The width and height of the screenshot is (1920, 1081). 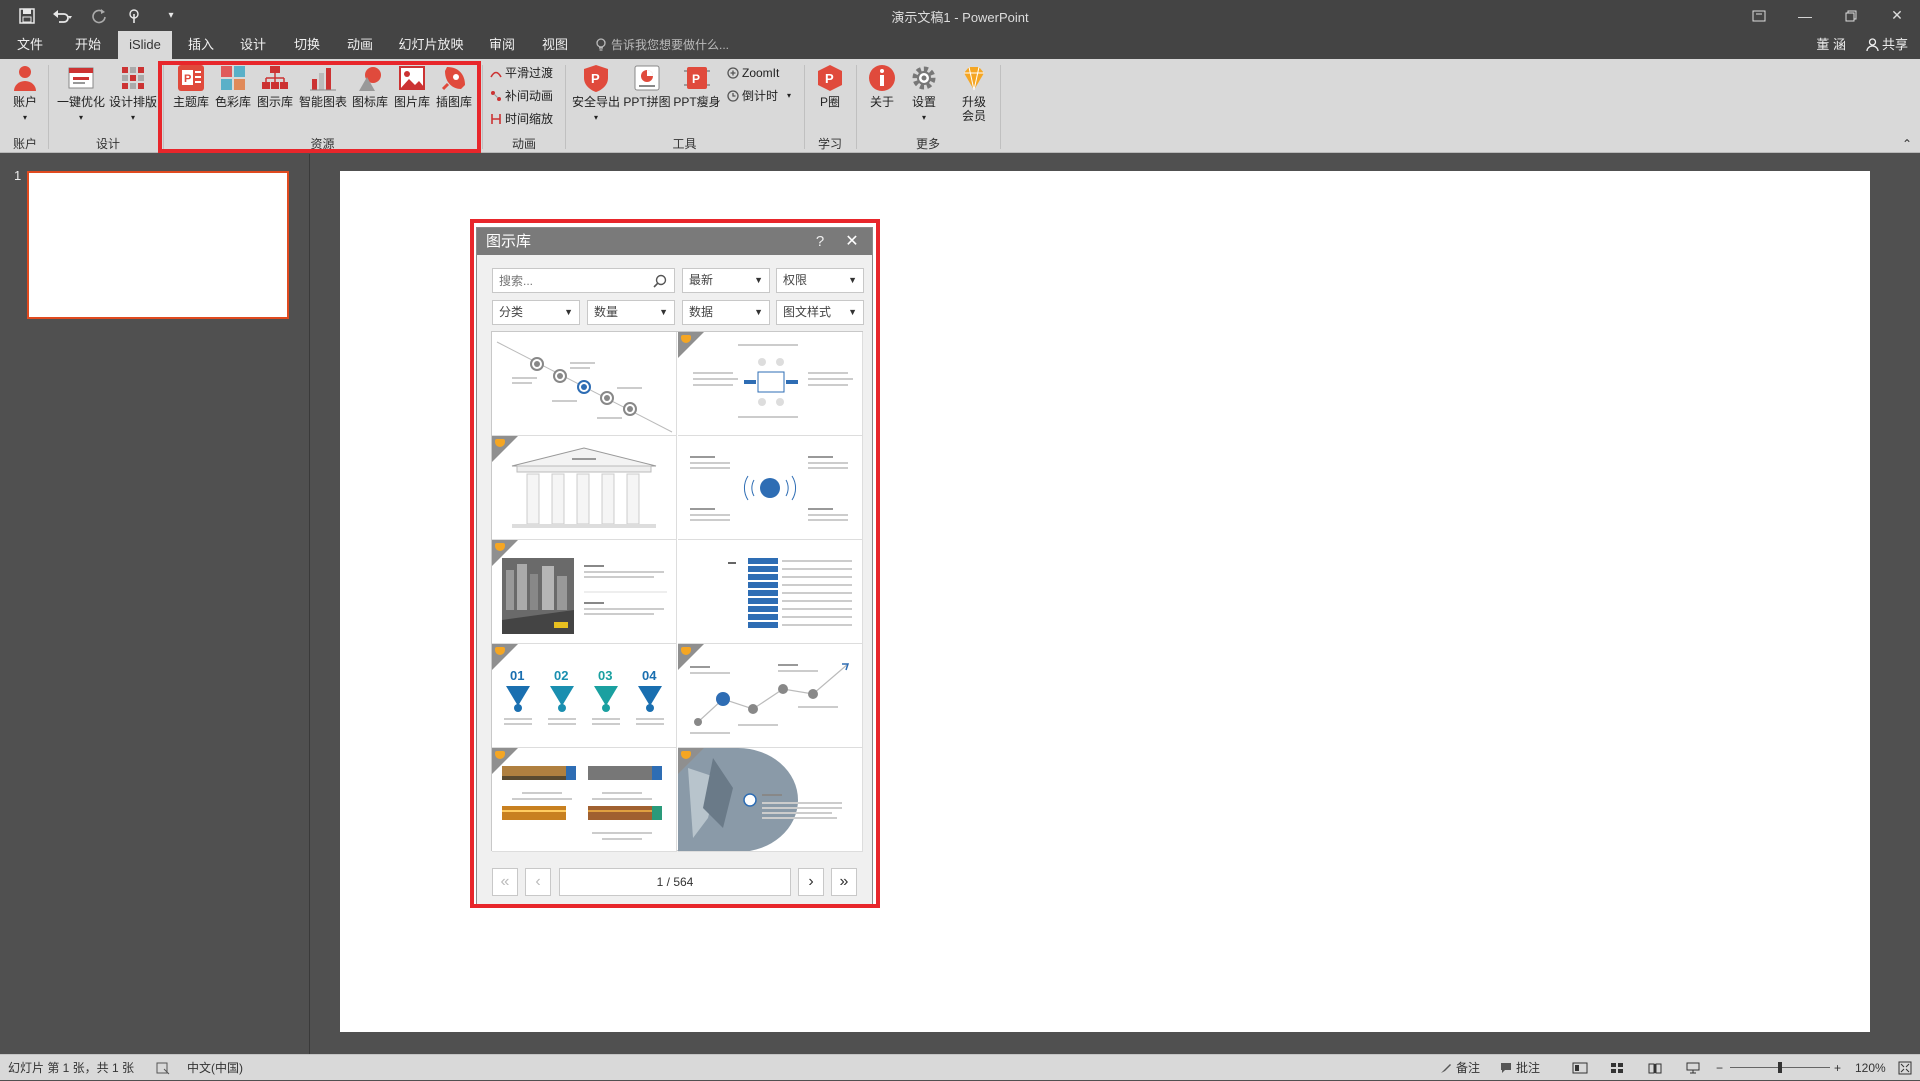 I want to click on lightbulb-icon, so click(x=601, y=44).